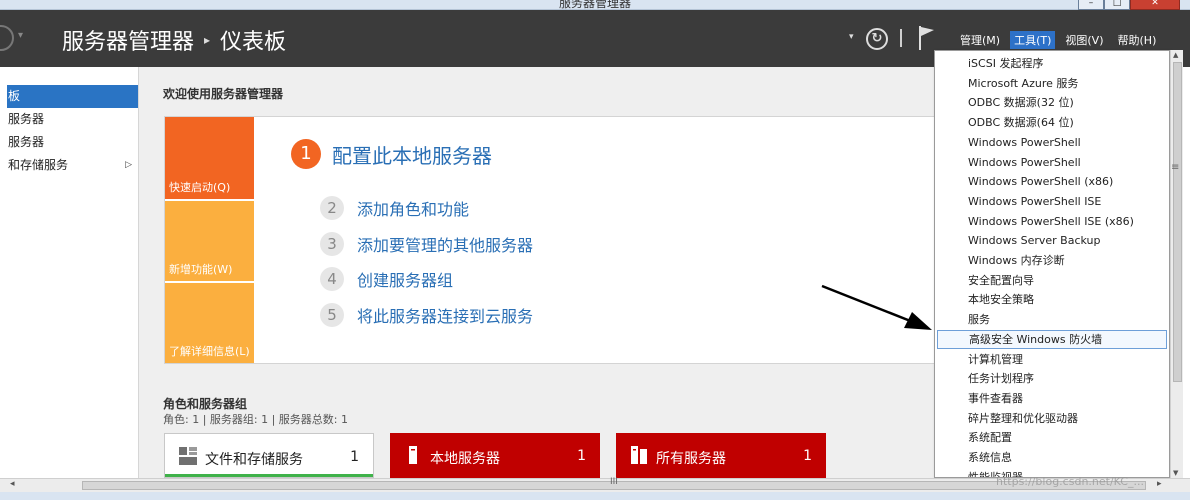  What do you see at coordinates (980, 40) in the screenshot?
I see `menu-manage: 管理(M)` at bounding box center [980, 40].